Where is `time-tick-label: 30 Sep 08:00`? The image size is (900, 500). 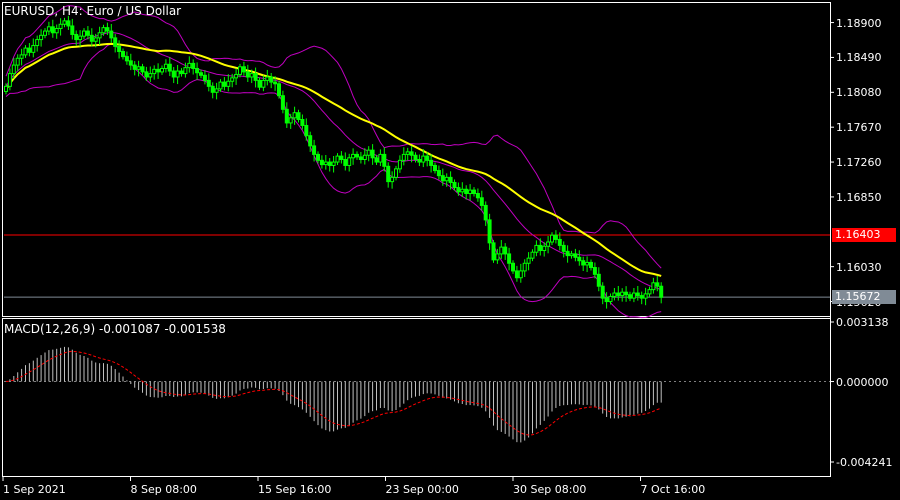
time-tick-label: 30 Sep 08:00 is located at coordinates (550, 489).